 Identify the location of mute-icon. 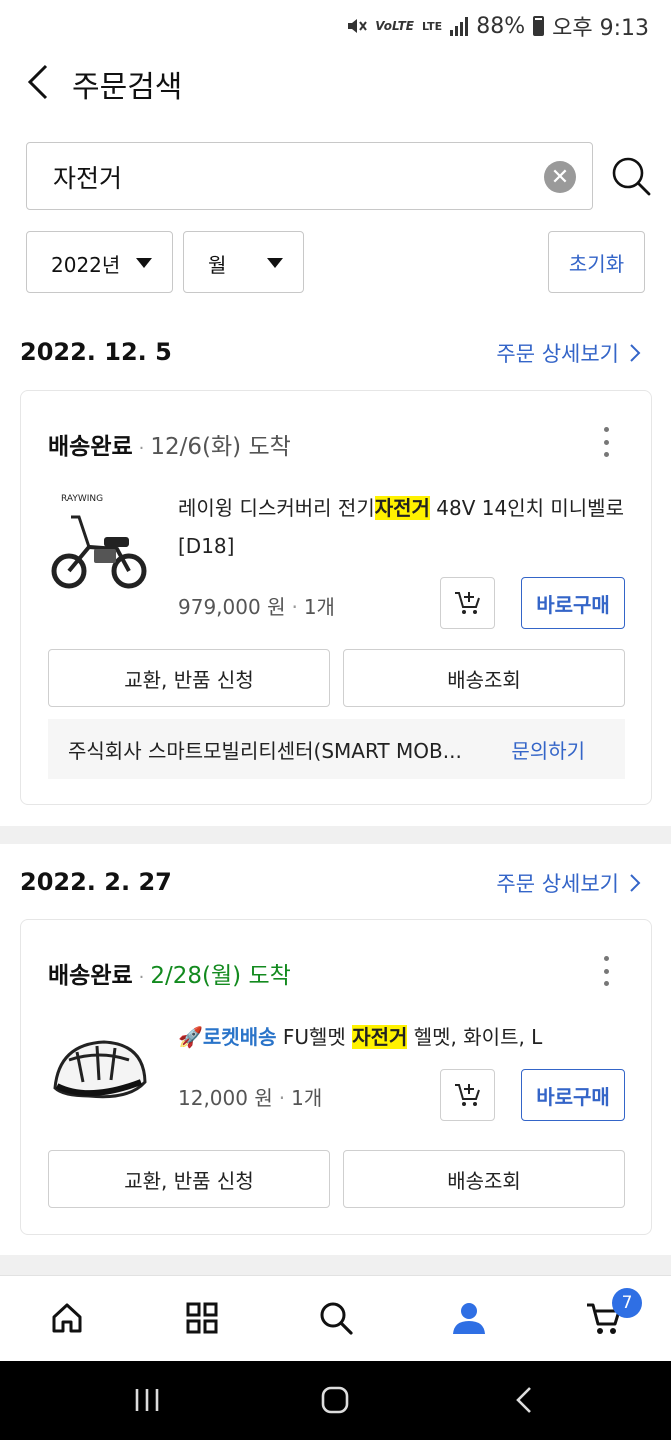
(358, 26).